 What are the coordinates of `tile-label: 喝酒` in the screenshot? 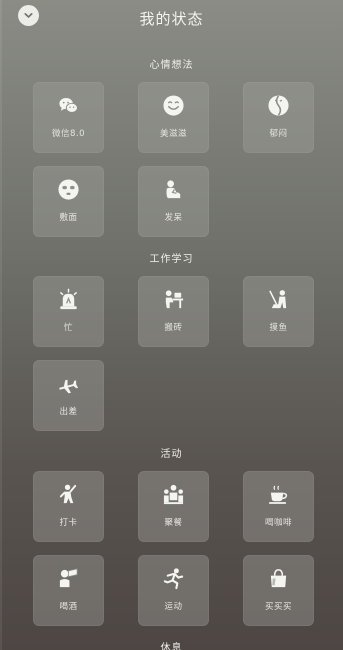 It's located at (68, 607).